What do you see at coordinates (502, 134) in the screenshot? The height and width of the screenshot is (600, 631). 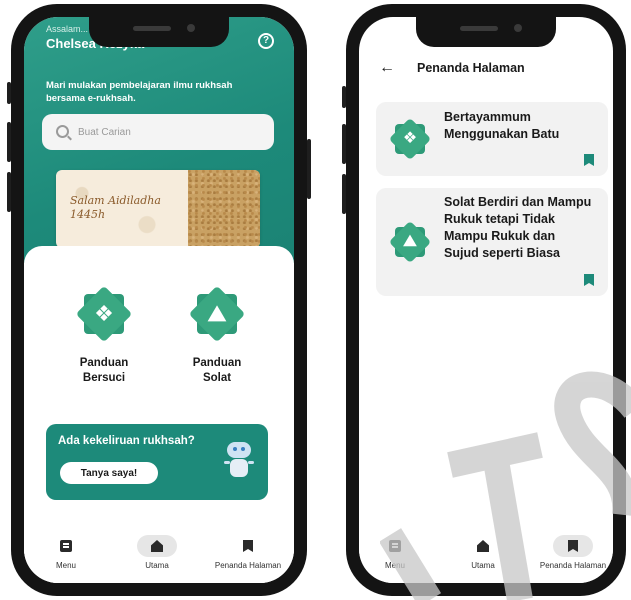 I see `bookmark-title-line: Menggunakan Batu` at bounding box center [502, 134].